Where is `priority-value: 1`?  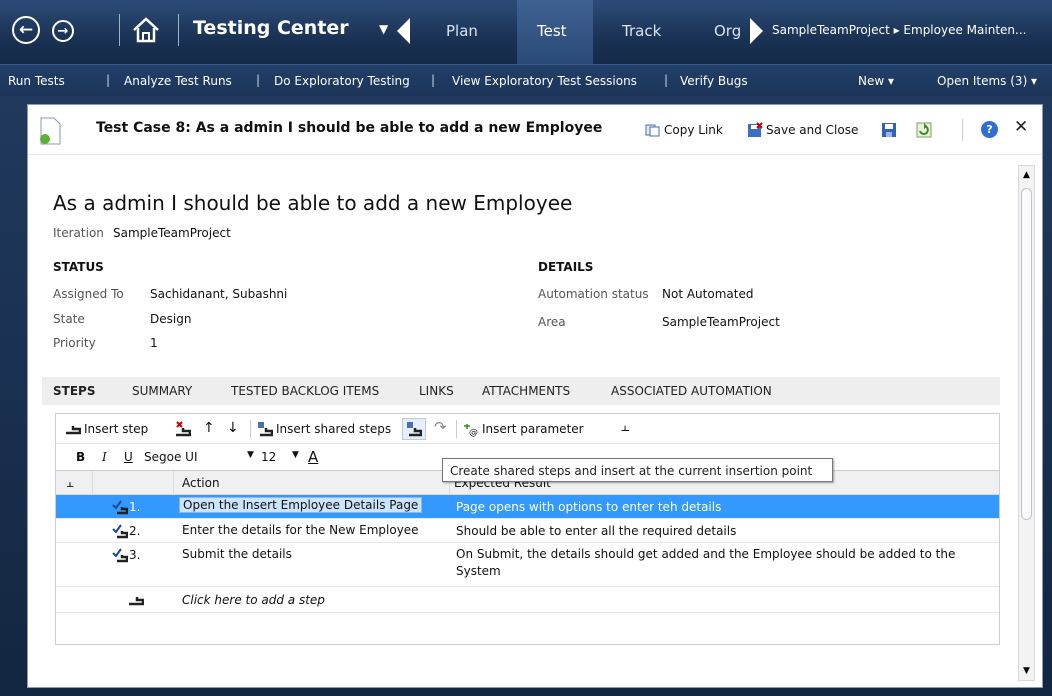
priority-value: 1 is located at coordinates (154, 343).